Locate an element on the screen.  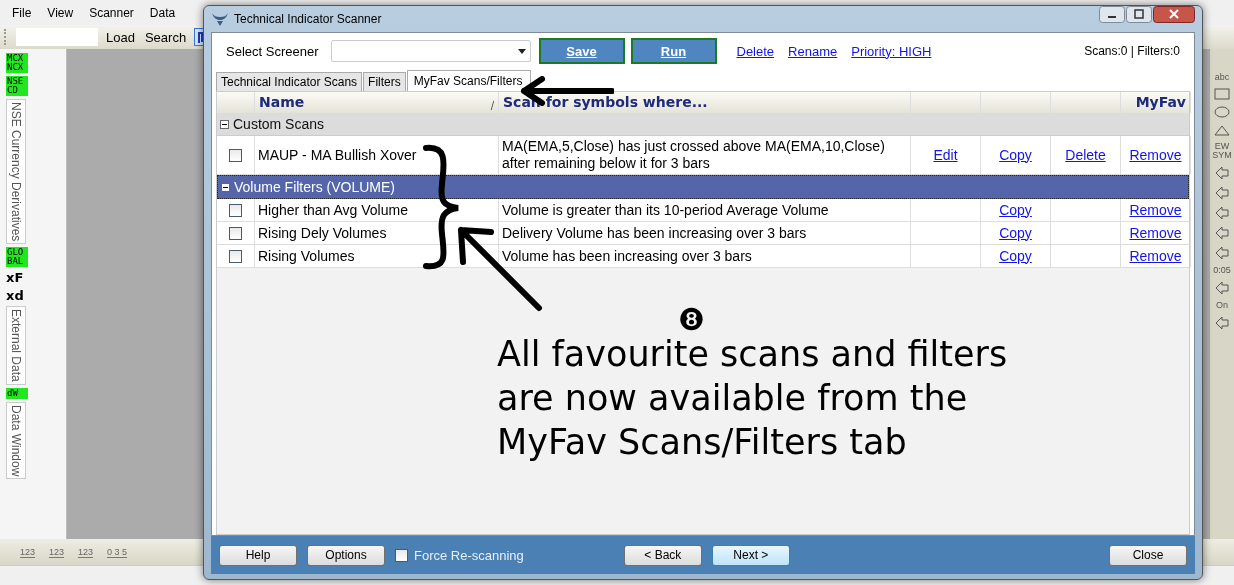
tab: Technical Indicator Scans is located at coordinates (289, 81).